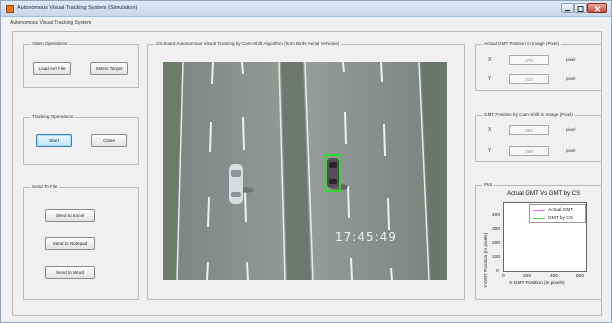  I want to click on x-axis-title: X-GMT Position (in pixels), so click(537, 283).